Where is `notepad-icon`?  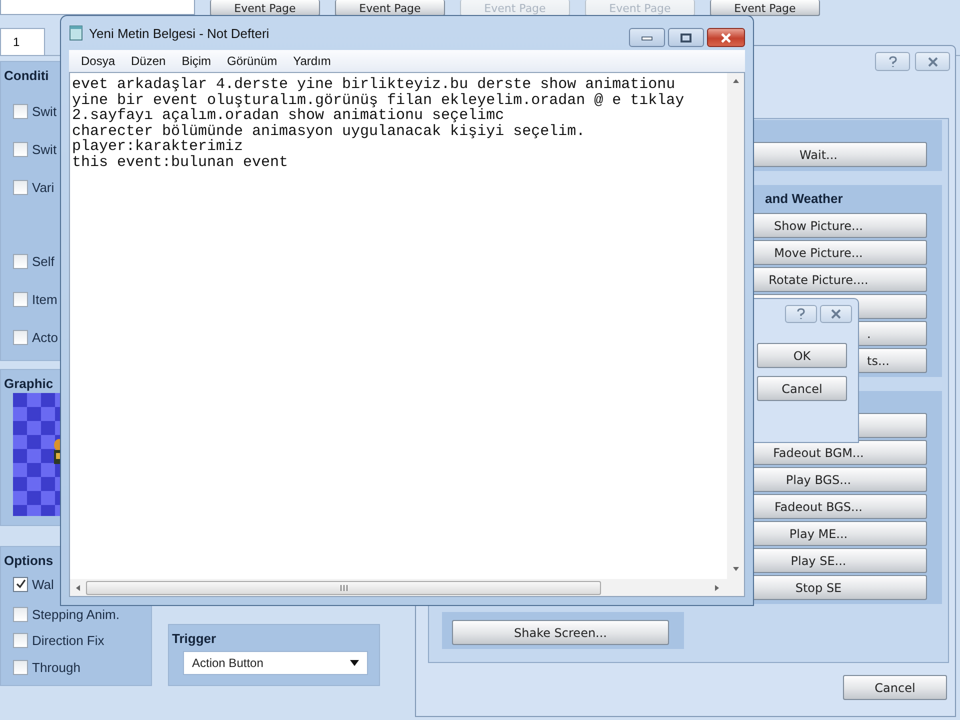
notepad-icon is located at coordinates (76, 33).